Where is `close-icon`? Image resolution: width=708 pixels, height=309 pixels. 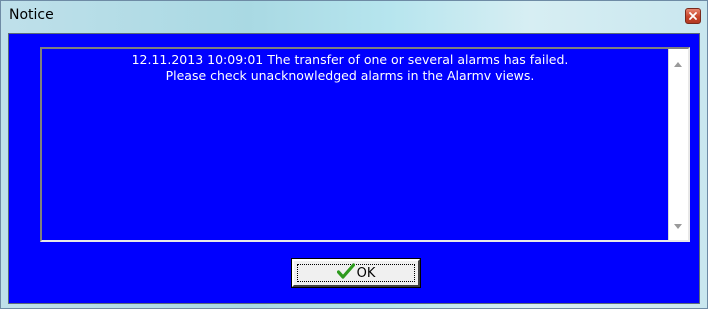 close-icon is located at coordinates (693, 16).